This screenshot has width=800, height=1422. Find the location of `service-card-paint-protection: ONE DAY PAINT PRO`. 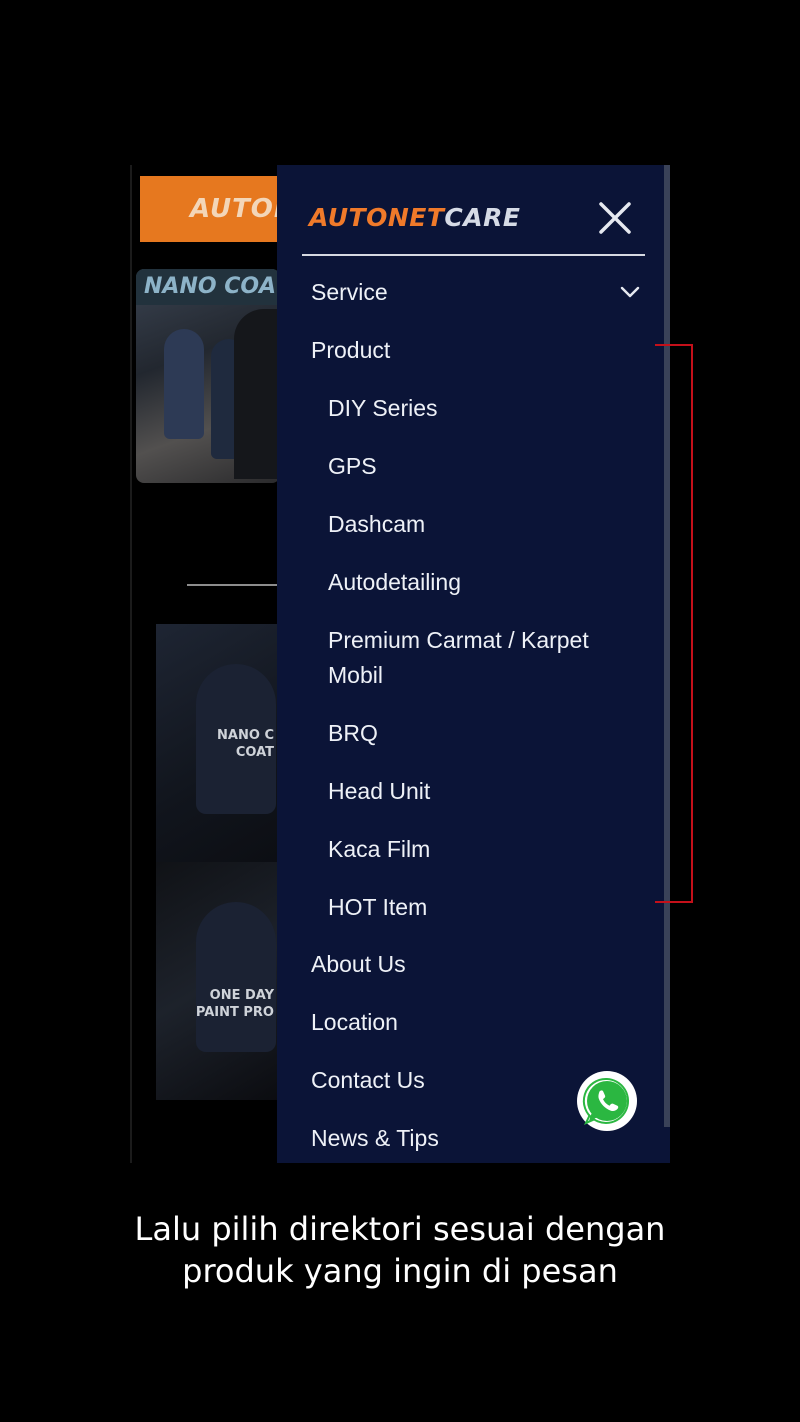

service-card-paint-protection: ONE DAY PAINT PRO is located at coordinates (218, 981).